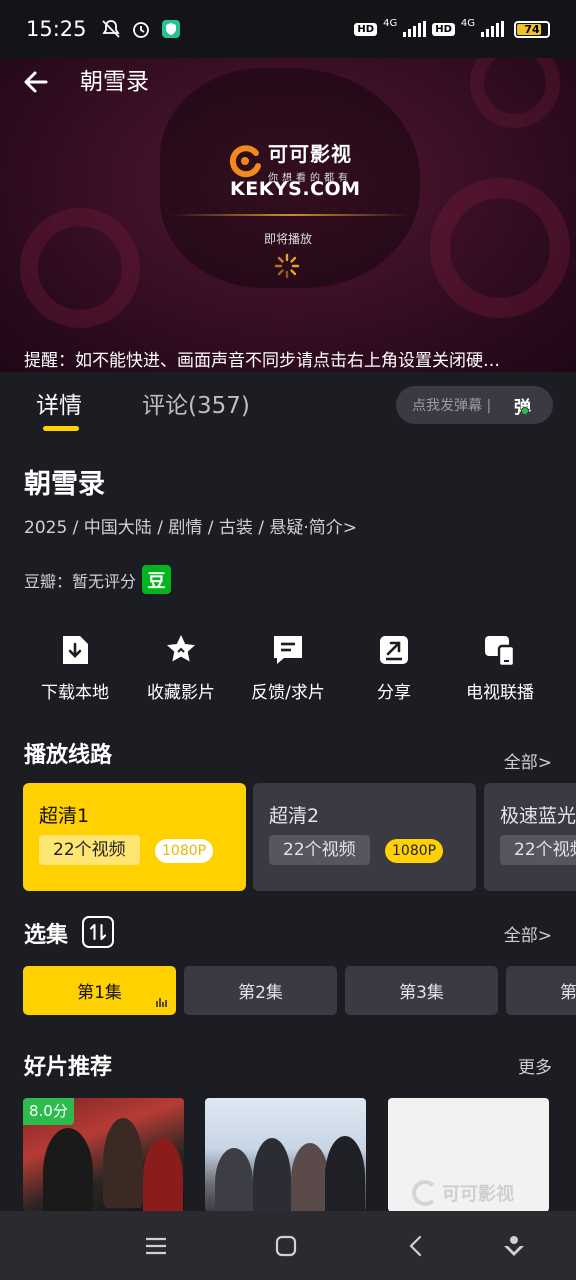  What do you see at coordinates (98, 932) in the screenshot?
I see `sort-order-icon` at bounding box center [98, 932].